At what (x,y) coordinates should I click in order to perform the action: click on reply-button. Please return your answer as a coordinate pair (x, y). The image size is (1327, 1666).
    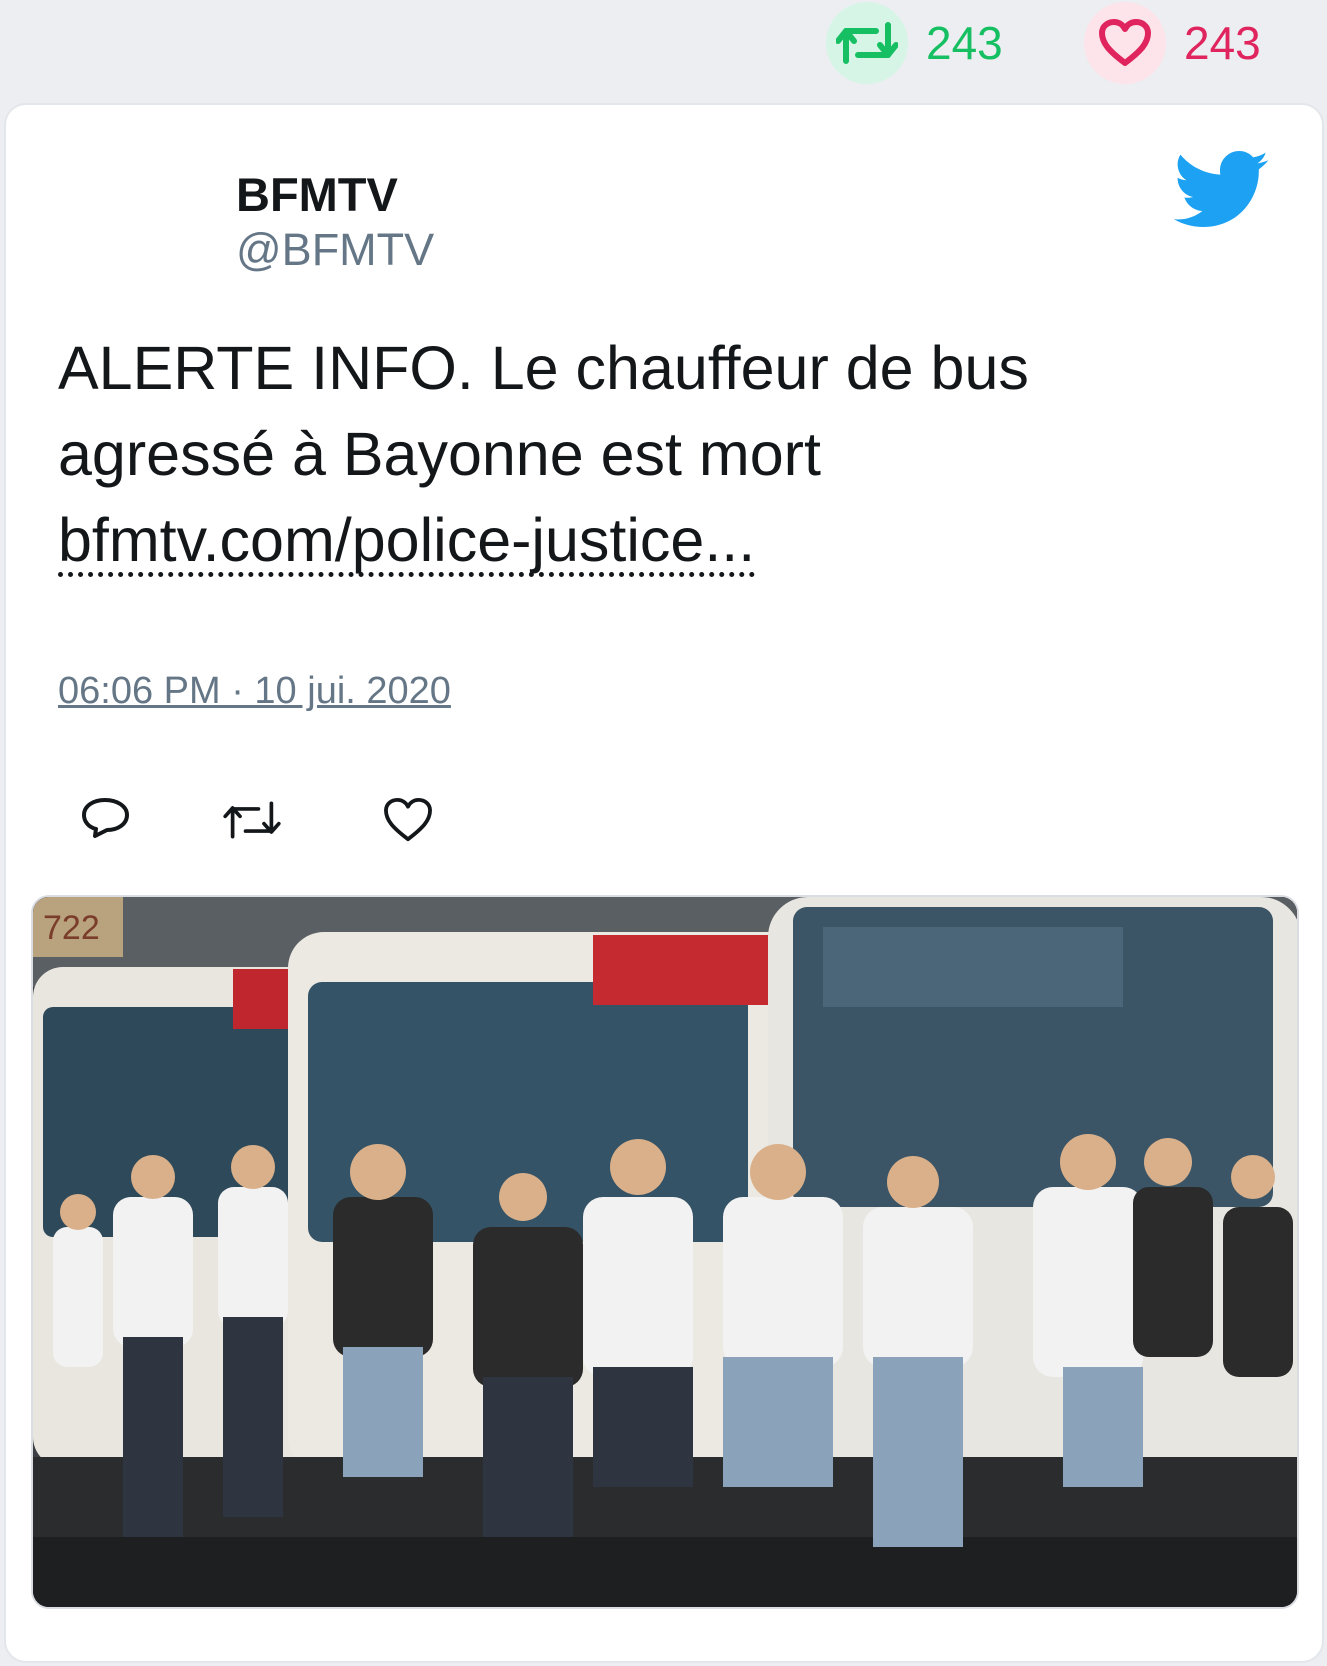
    Looking at the image, I should click on (106, 820).